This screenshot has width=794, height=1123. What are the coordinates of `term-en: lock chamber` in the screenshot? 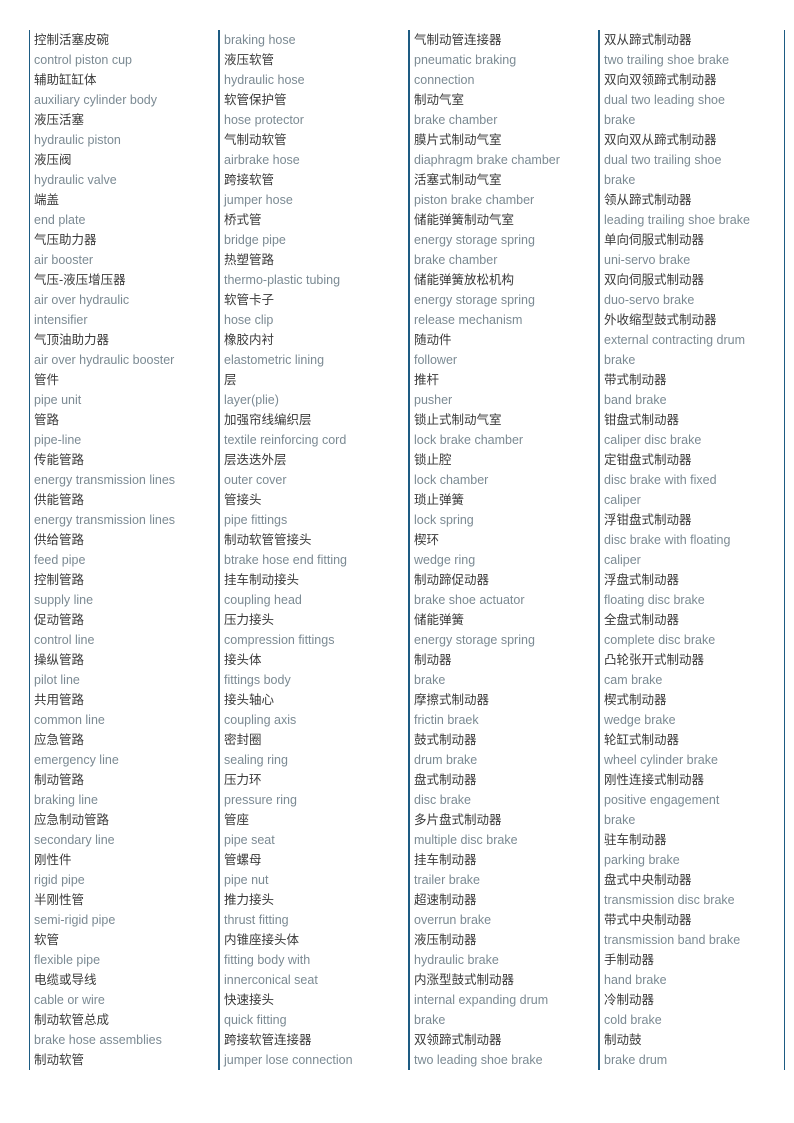 It's located at (451, 480).